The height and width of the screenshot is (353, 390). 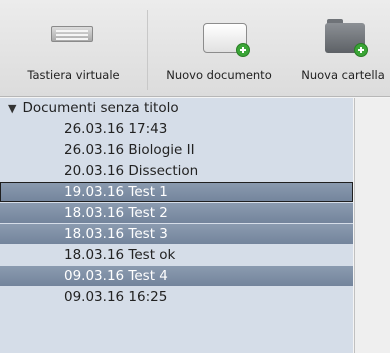 What do you see at coordinates (176, 255) in the screenshot?
I see `document-list-item: 18.03.16 Test ok` at bounding box center [176, 255].